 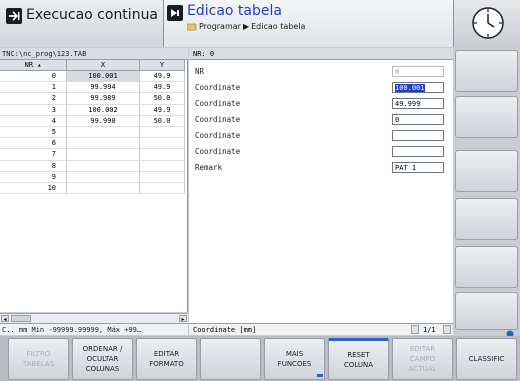 I want to click on table-row: 3 100.002 49.9, so click(x=92, y=110).